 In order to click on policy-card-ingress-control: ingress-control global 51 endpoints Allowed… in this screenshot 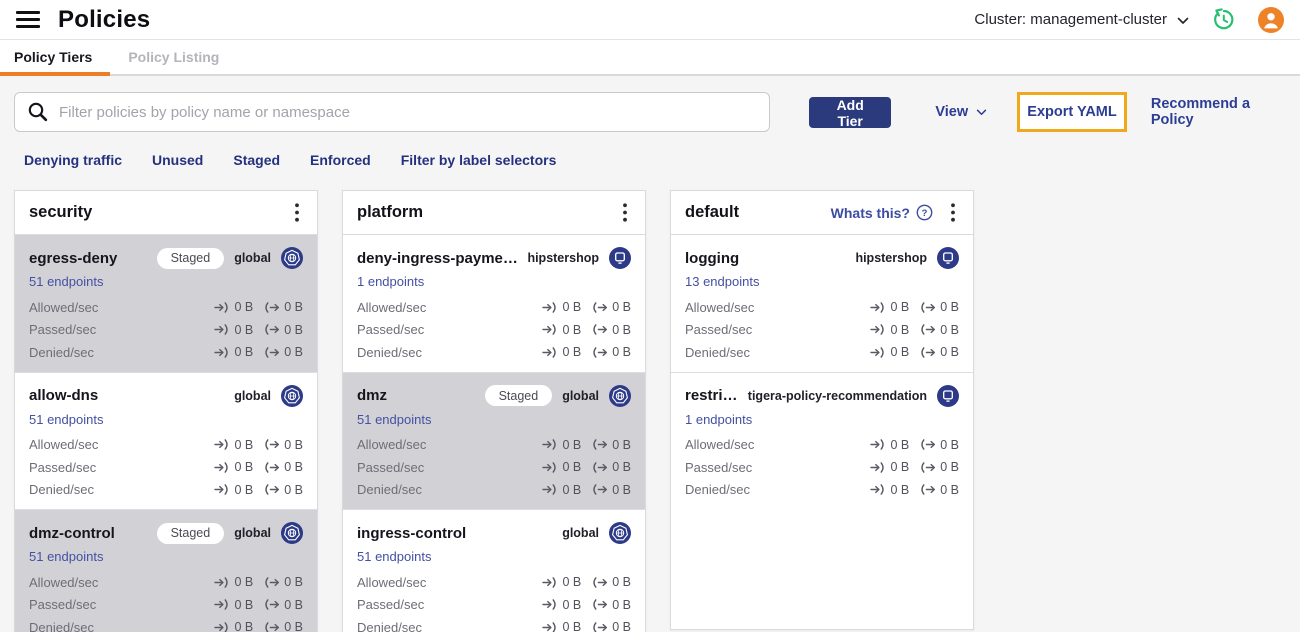, I will do `click(494, 570)`.